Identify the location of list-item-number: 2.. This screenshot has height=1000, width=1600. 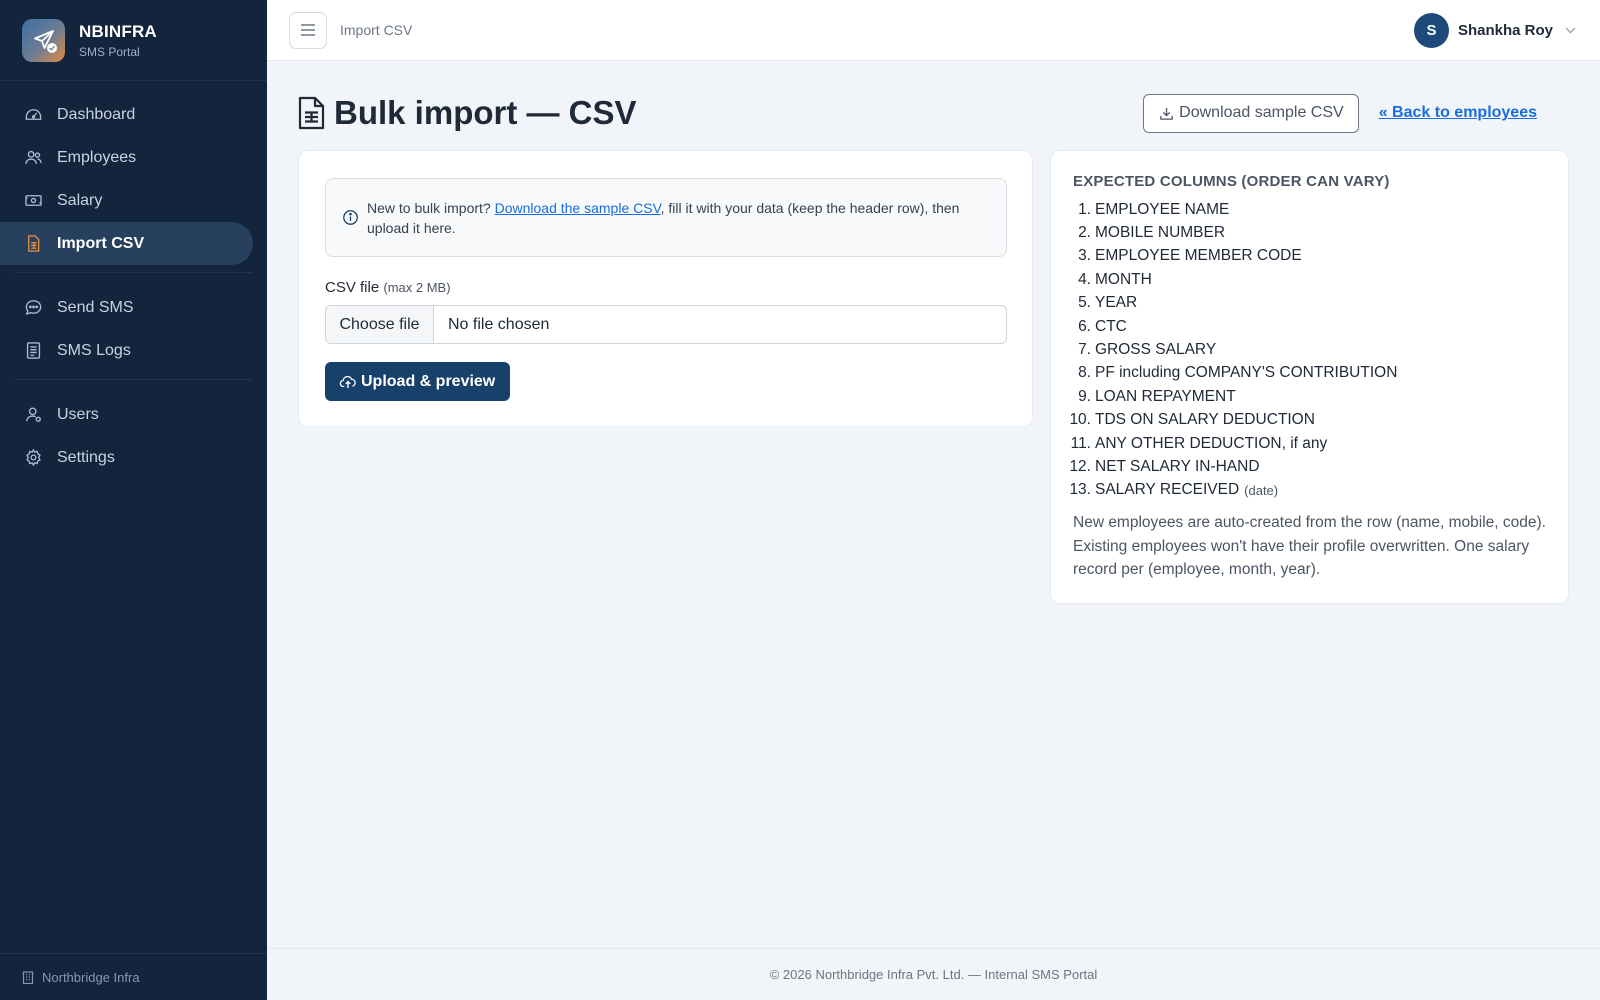
(1084, 233).